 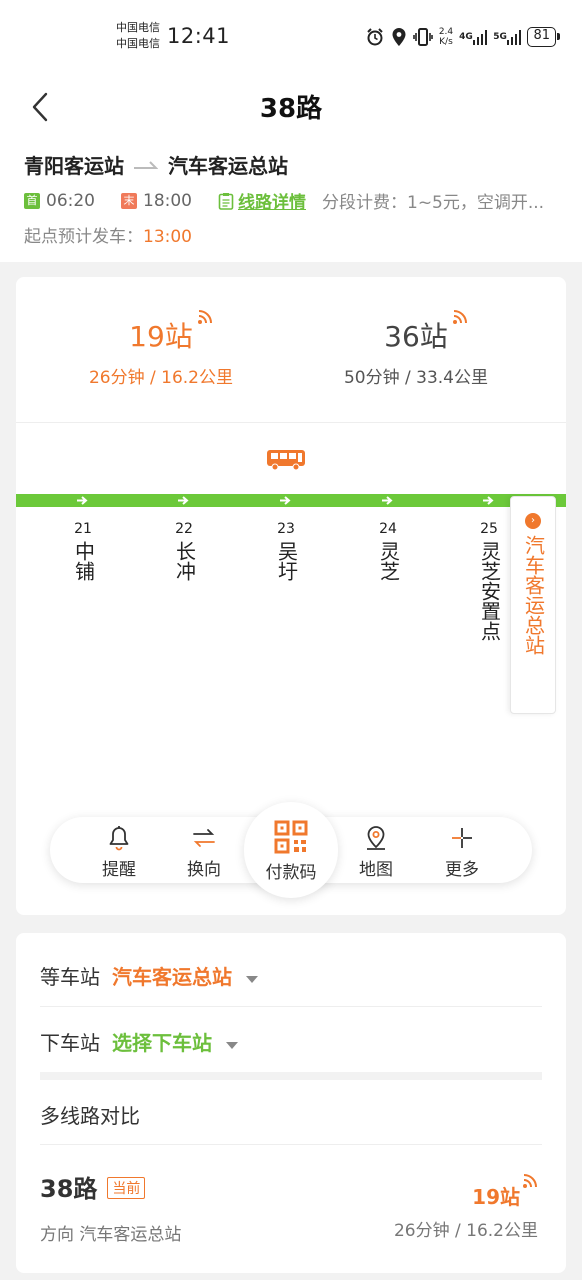 What do you see at coordinates (138, 27) in the screenshot?
I see `carrier-1: 中国电信` at bounding box center [138, 27].